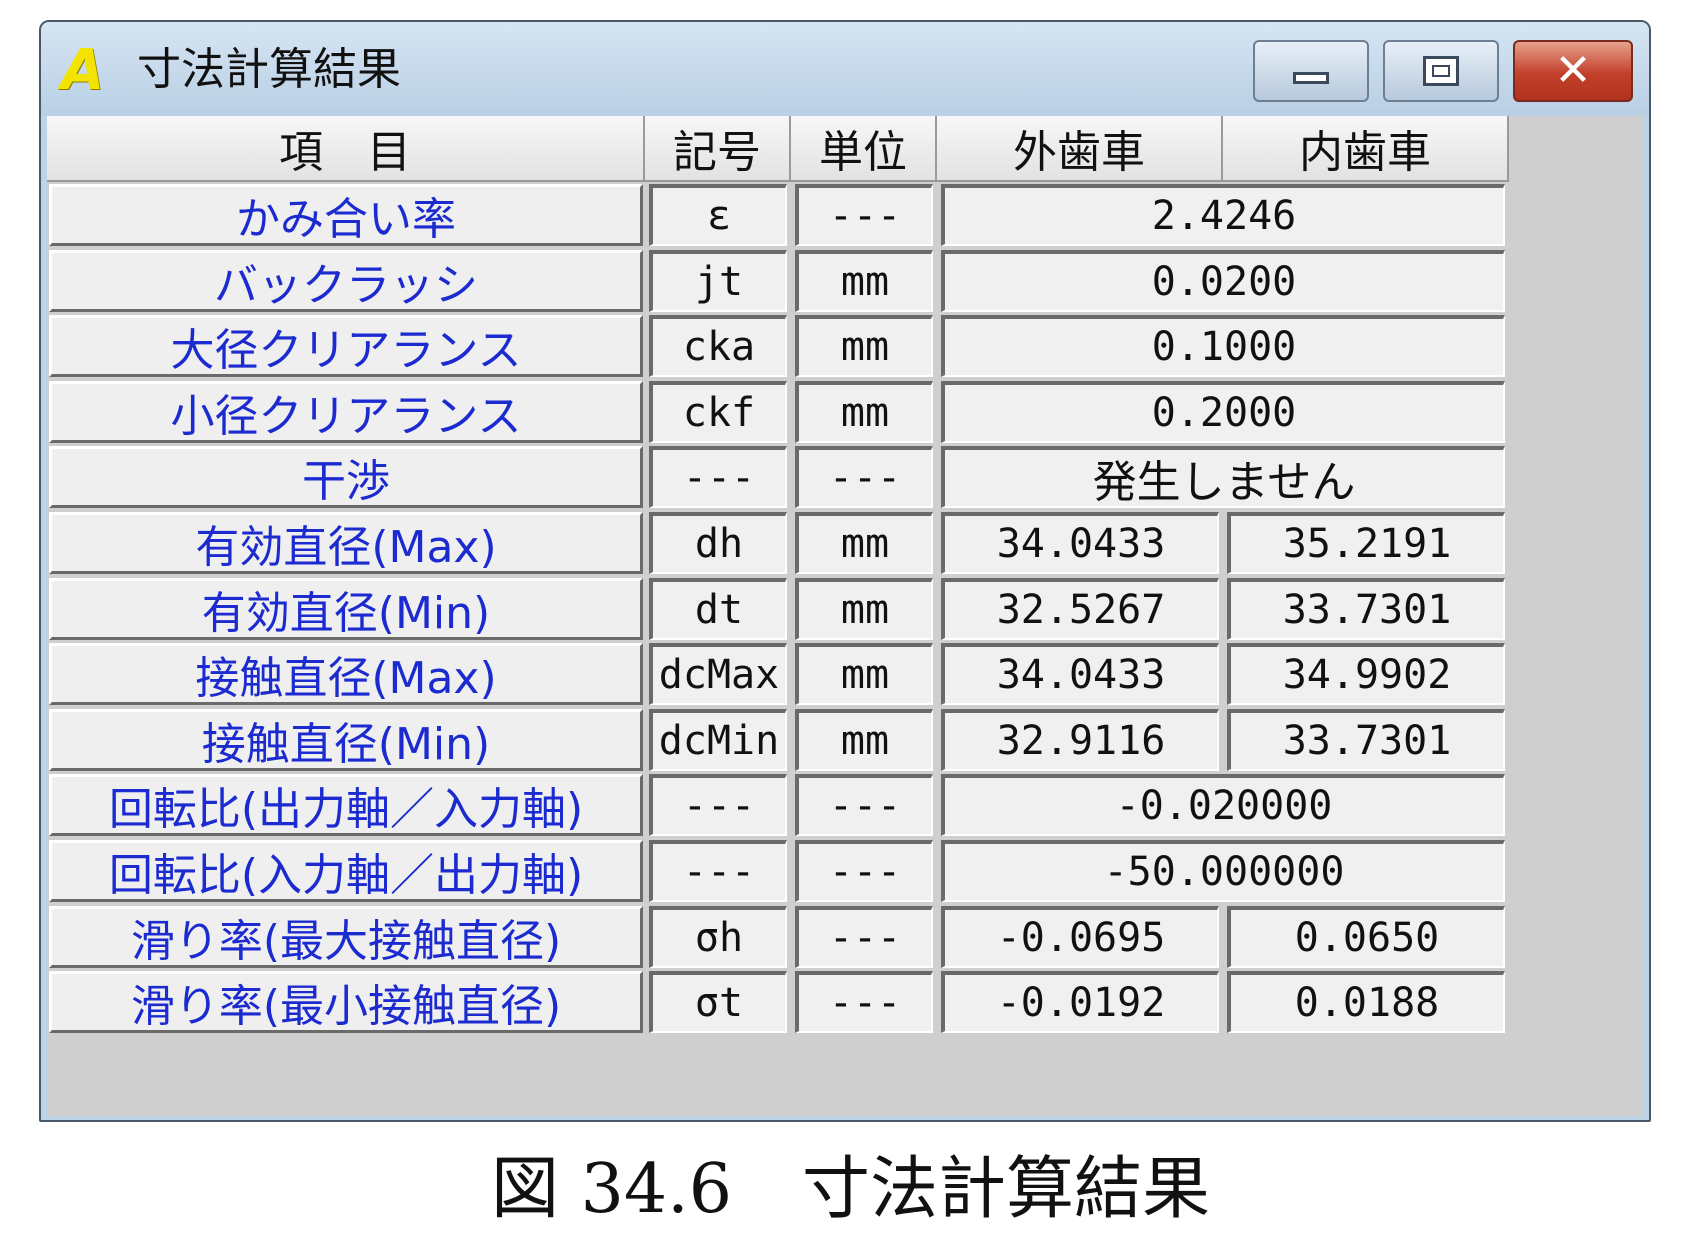 This screenshot has width=1701, height=1257. What do you see at coordinates (346, 215) in the screenshot?
I see `row-label: かみ合い率` at bounding box center [346, 215].